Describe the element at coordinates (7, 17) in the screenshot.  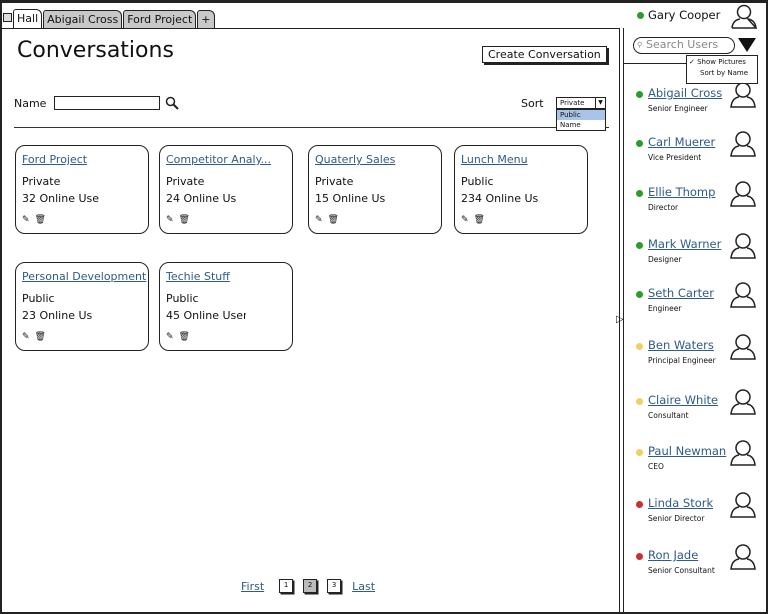
I see `window-menu-icon` at that location.